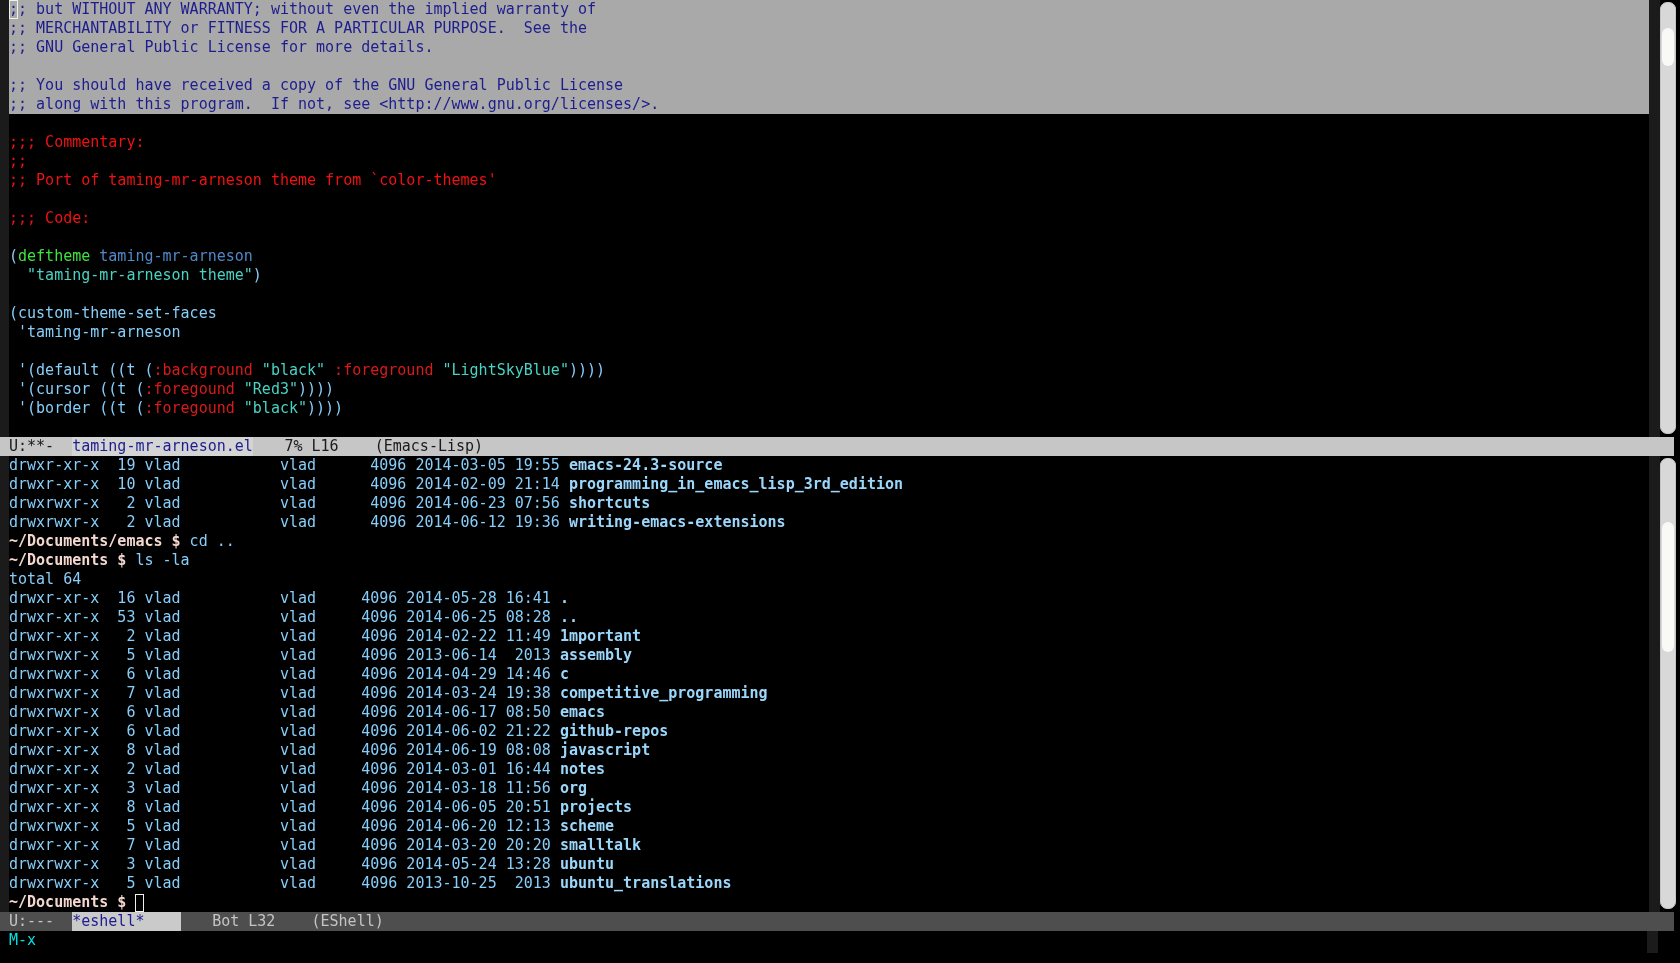 This screenshot has width=1680, height=963. What do you see at coordinates (14, 9) in the screenshot?
I see `cursor-char: ;` at bounding box center [14, 9].